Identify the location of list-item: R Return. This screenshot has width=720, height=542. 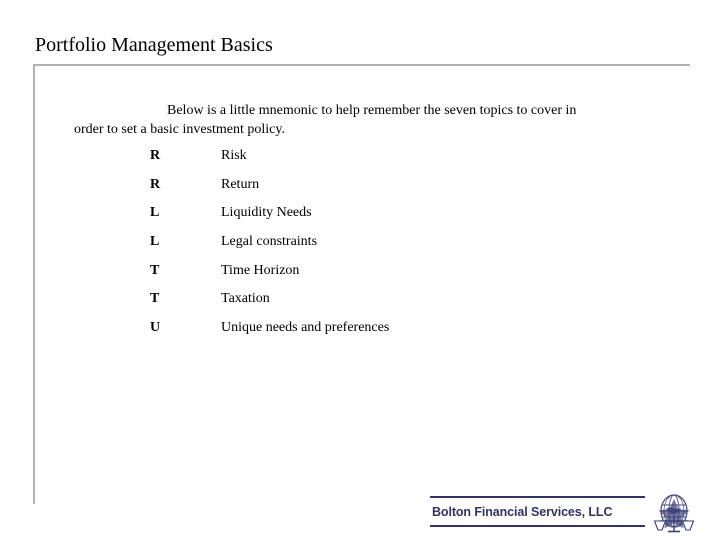
(375, 191).